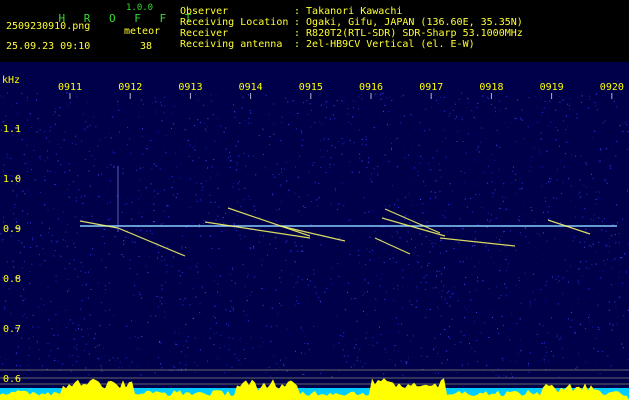  What do you see at coordinates (612, 87) in the screenshot?
I see `time-tick-label: 0920` at bounding box center [612, 87].